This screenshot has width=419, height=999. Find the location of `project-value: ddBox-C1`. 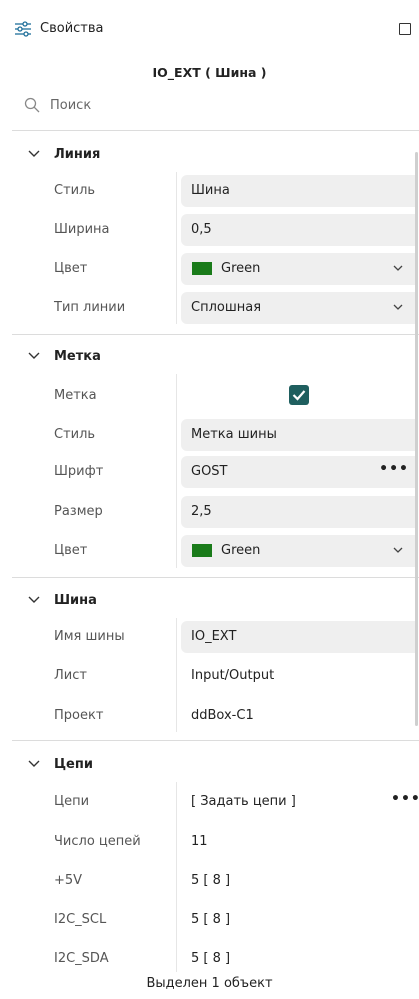

project-value: ddBox-C1 is located at coordinates (222, 715).